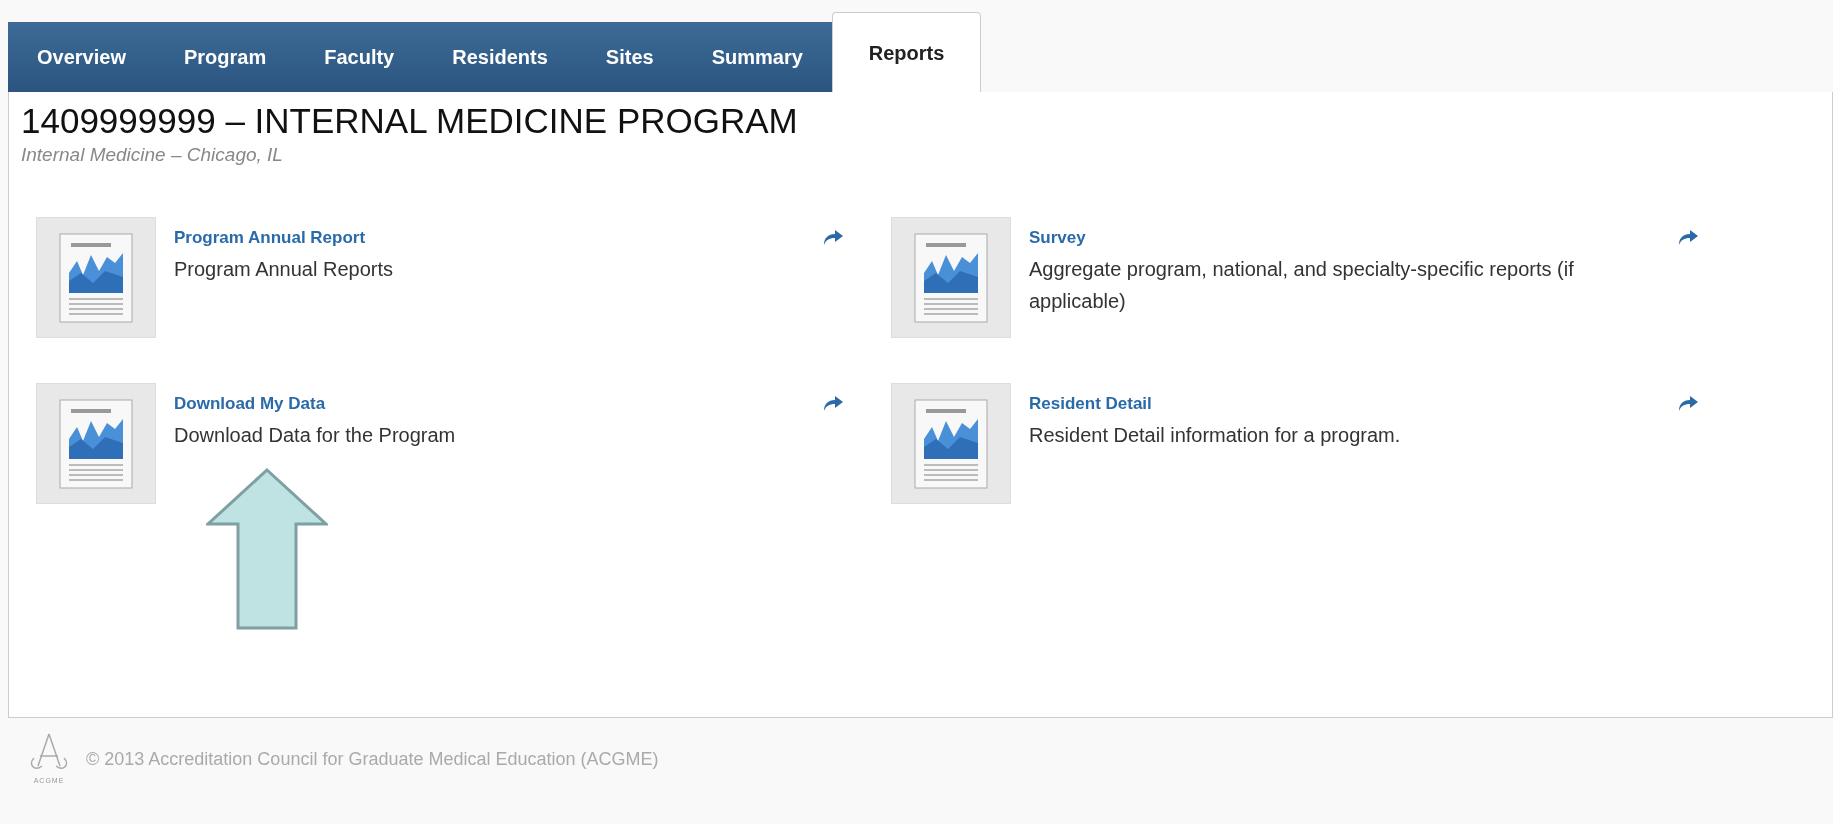 Image resolution: width=1833 pixels, height=824 pixels. Describe the element at coordinates (152, 154) in the screenshot. I see `program-subtitle: Internal Medicine – Chicago, IL` at that location.